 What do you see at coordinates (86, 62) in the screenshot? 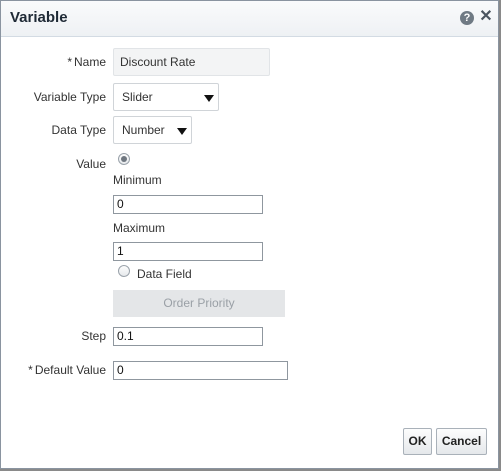
I see `name-label: * Name` at bounding box center [86, 62].